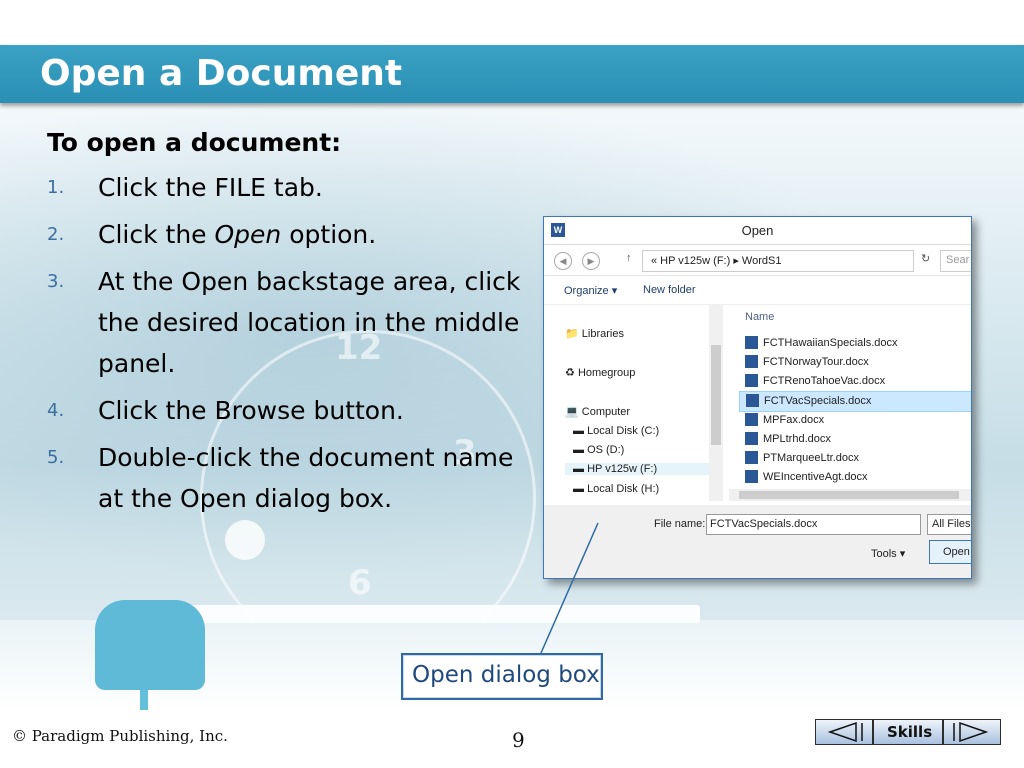  I want to click on previous-button, so click(844, 732).